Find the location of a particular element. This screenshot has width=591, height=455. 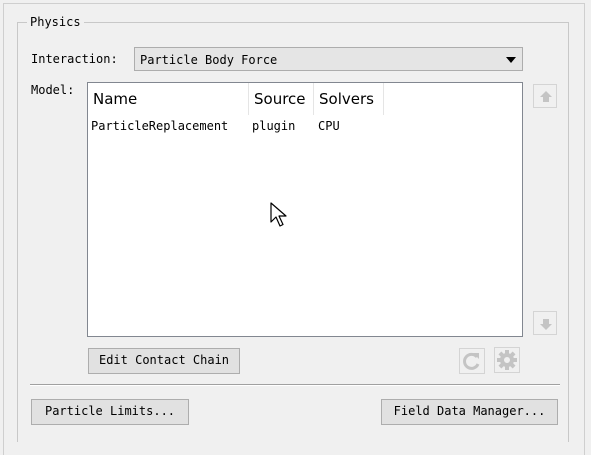

model-label: Model: is located at coordinates (53, 90).